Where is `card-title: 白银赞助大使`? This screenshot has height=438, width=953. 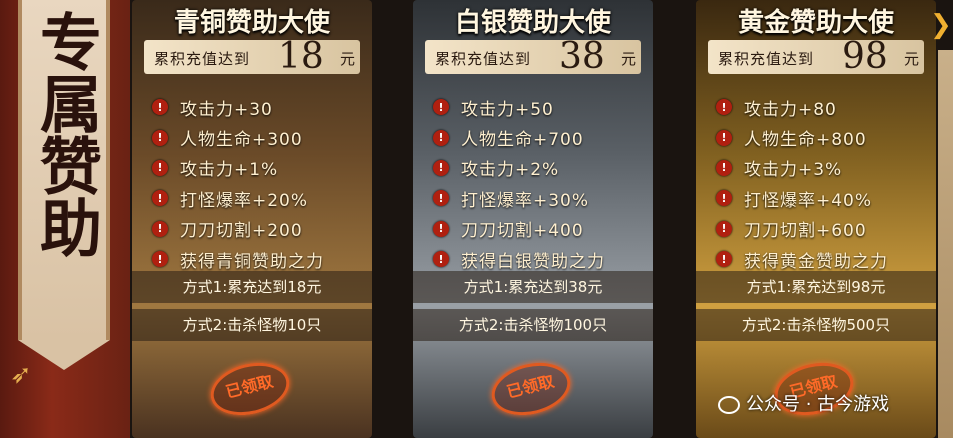
card-title: 白银赞助大使 is located at coordinates (532, 23).